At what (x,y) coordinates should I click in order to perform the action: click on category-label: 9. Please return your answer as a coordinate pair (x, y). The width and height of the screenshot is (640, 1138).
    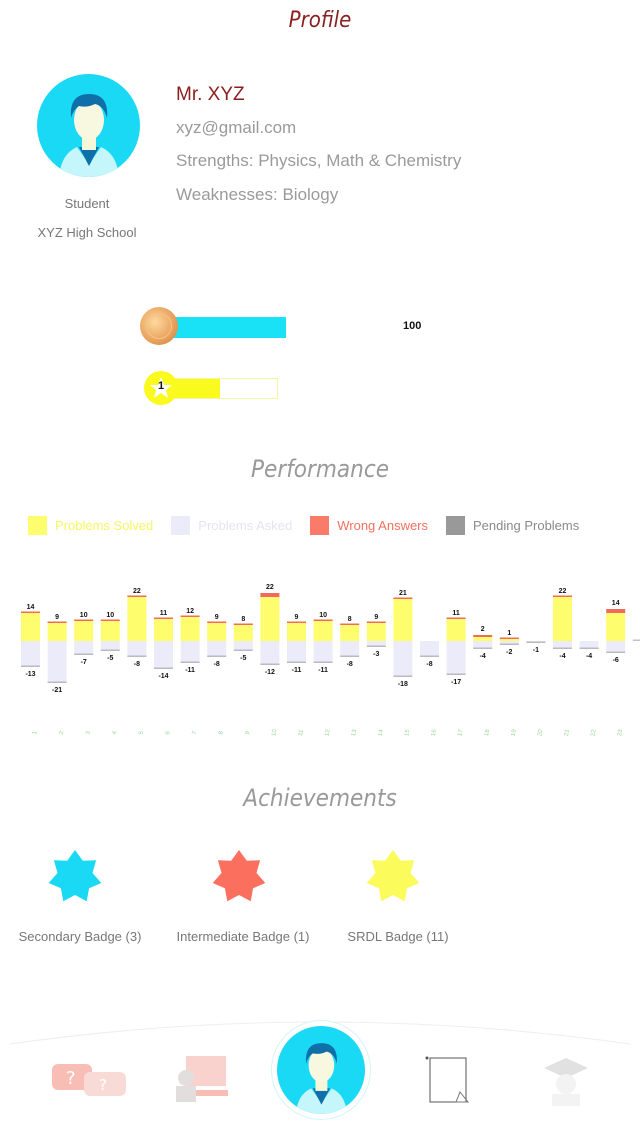
    Looking at the image, I should click on (248, 732).